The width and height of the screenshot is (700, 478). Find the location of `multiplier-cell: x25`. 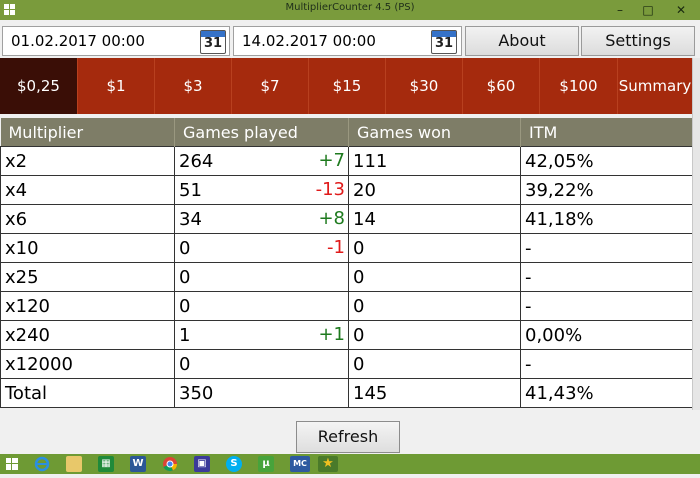

multiplier-cell: x25 is located at coordinates (87, 277).